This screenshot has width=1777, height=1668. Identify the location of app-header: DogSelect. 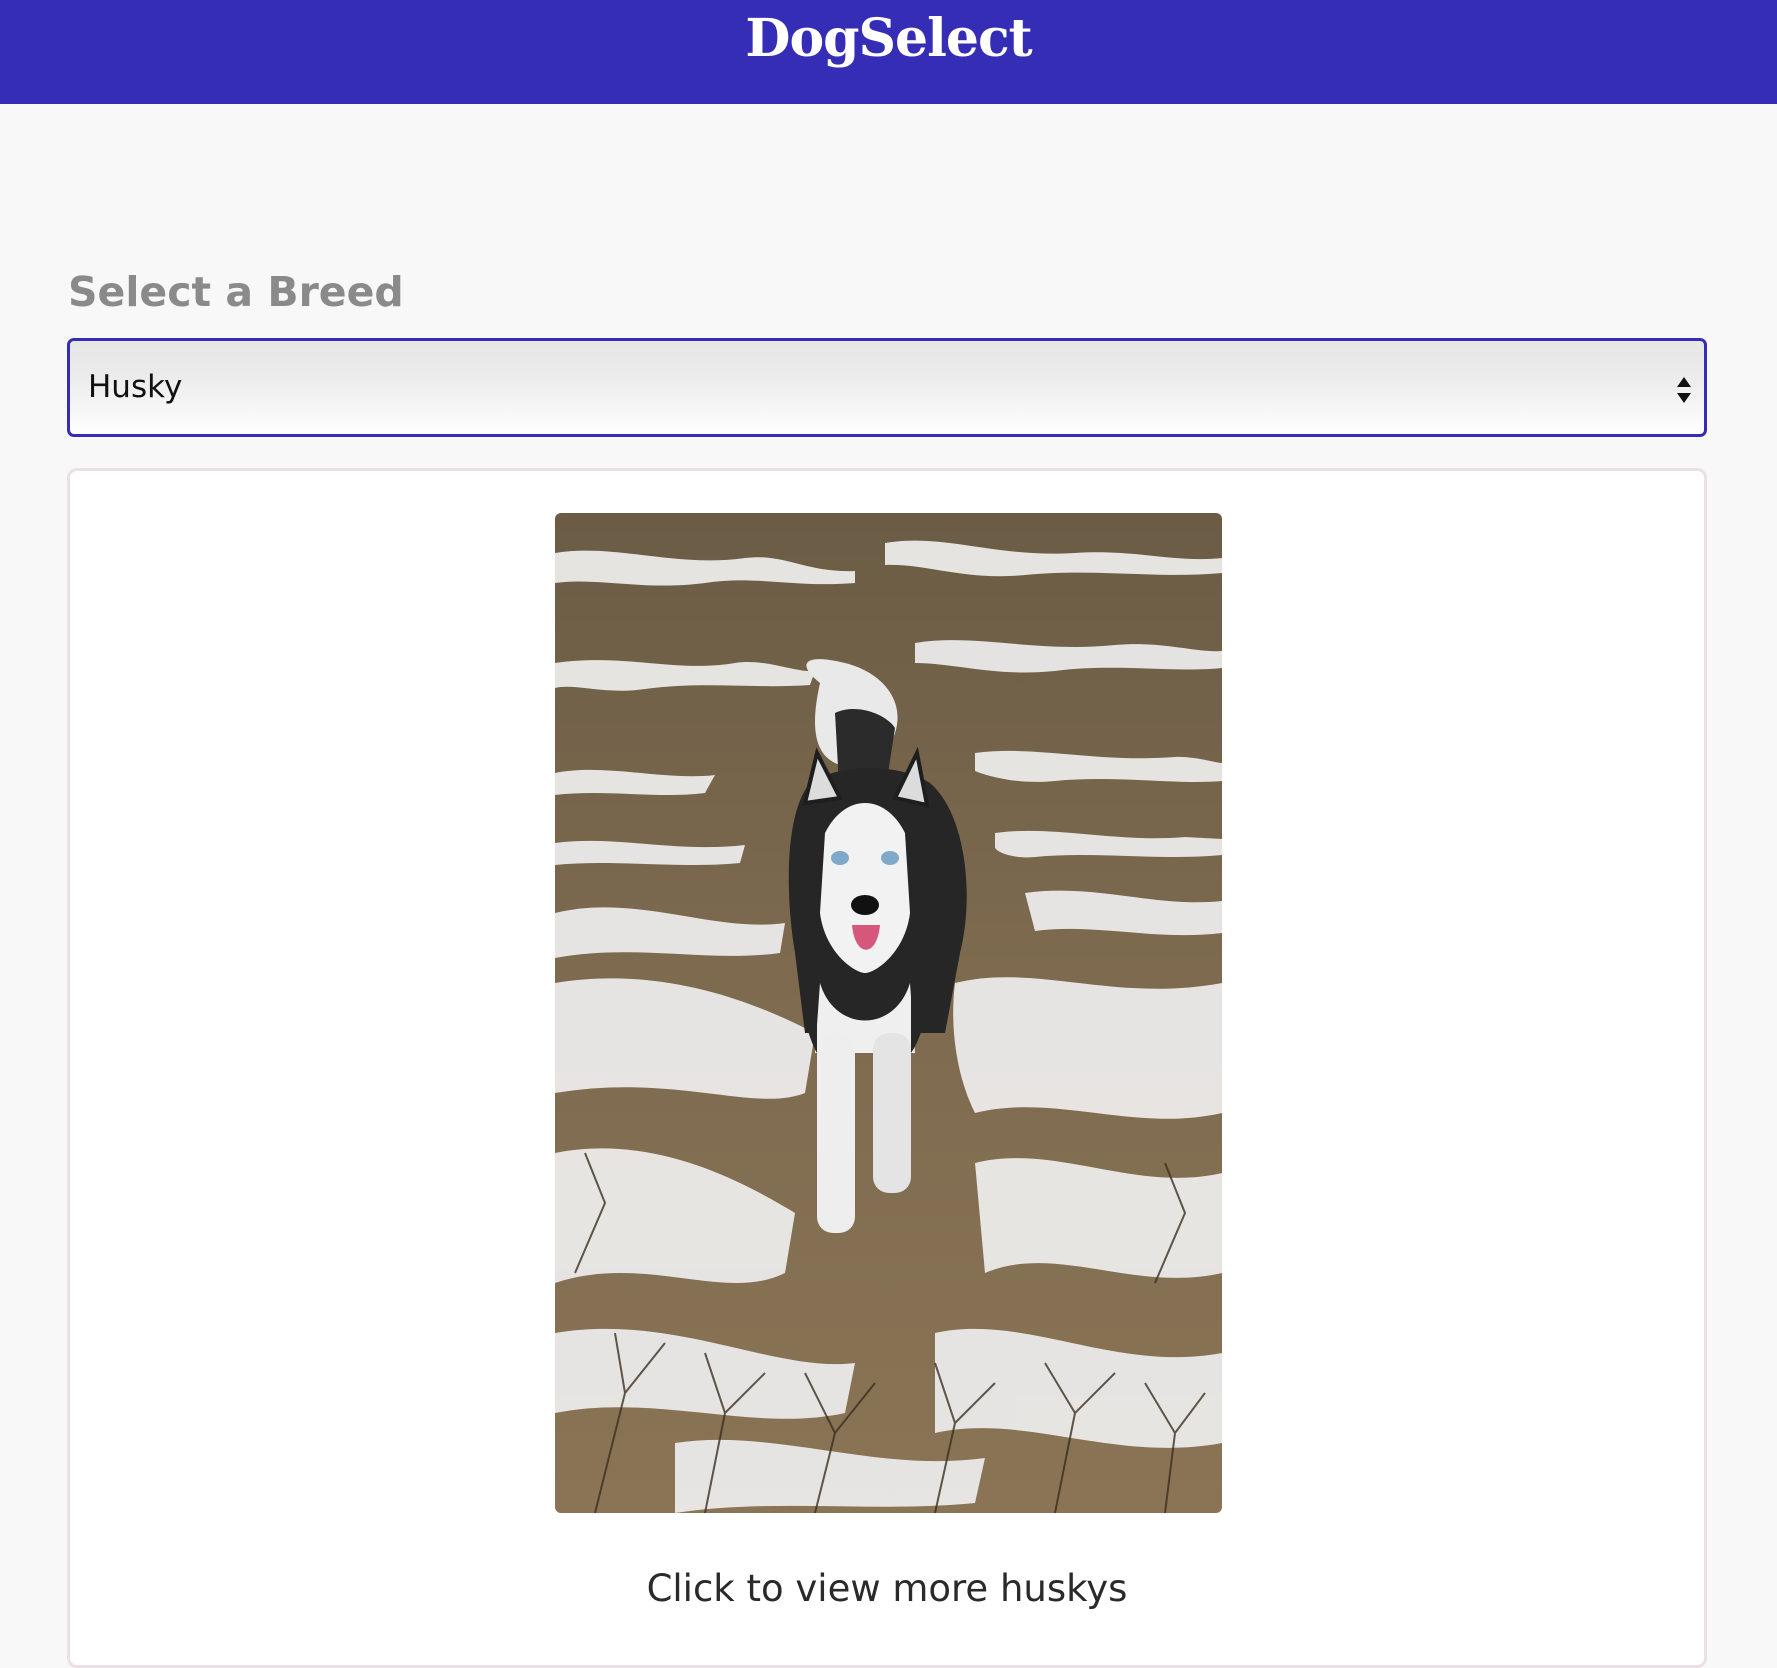
(888, 52).